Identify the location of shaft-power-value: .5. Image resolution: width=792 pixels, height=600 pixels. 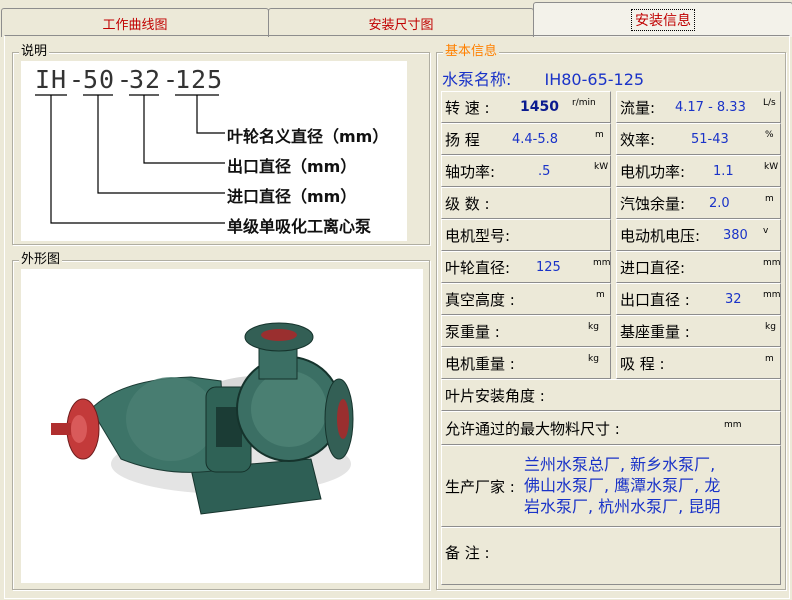
(544, 171).